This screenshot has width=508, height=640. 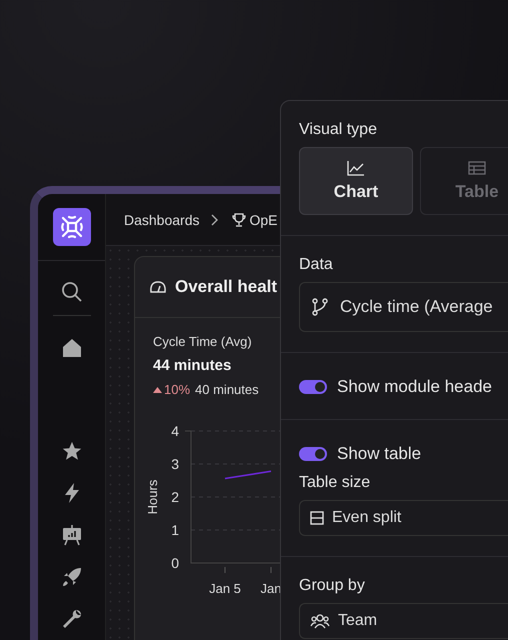 I want to click on change-percent: 10%, so click(x=177, y=389).